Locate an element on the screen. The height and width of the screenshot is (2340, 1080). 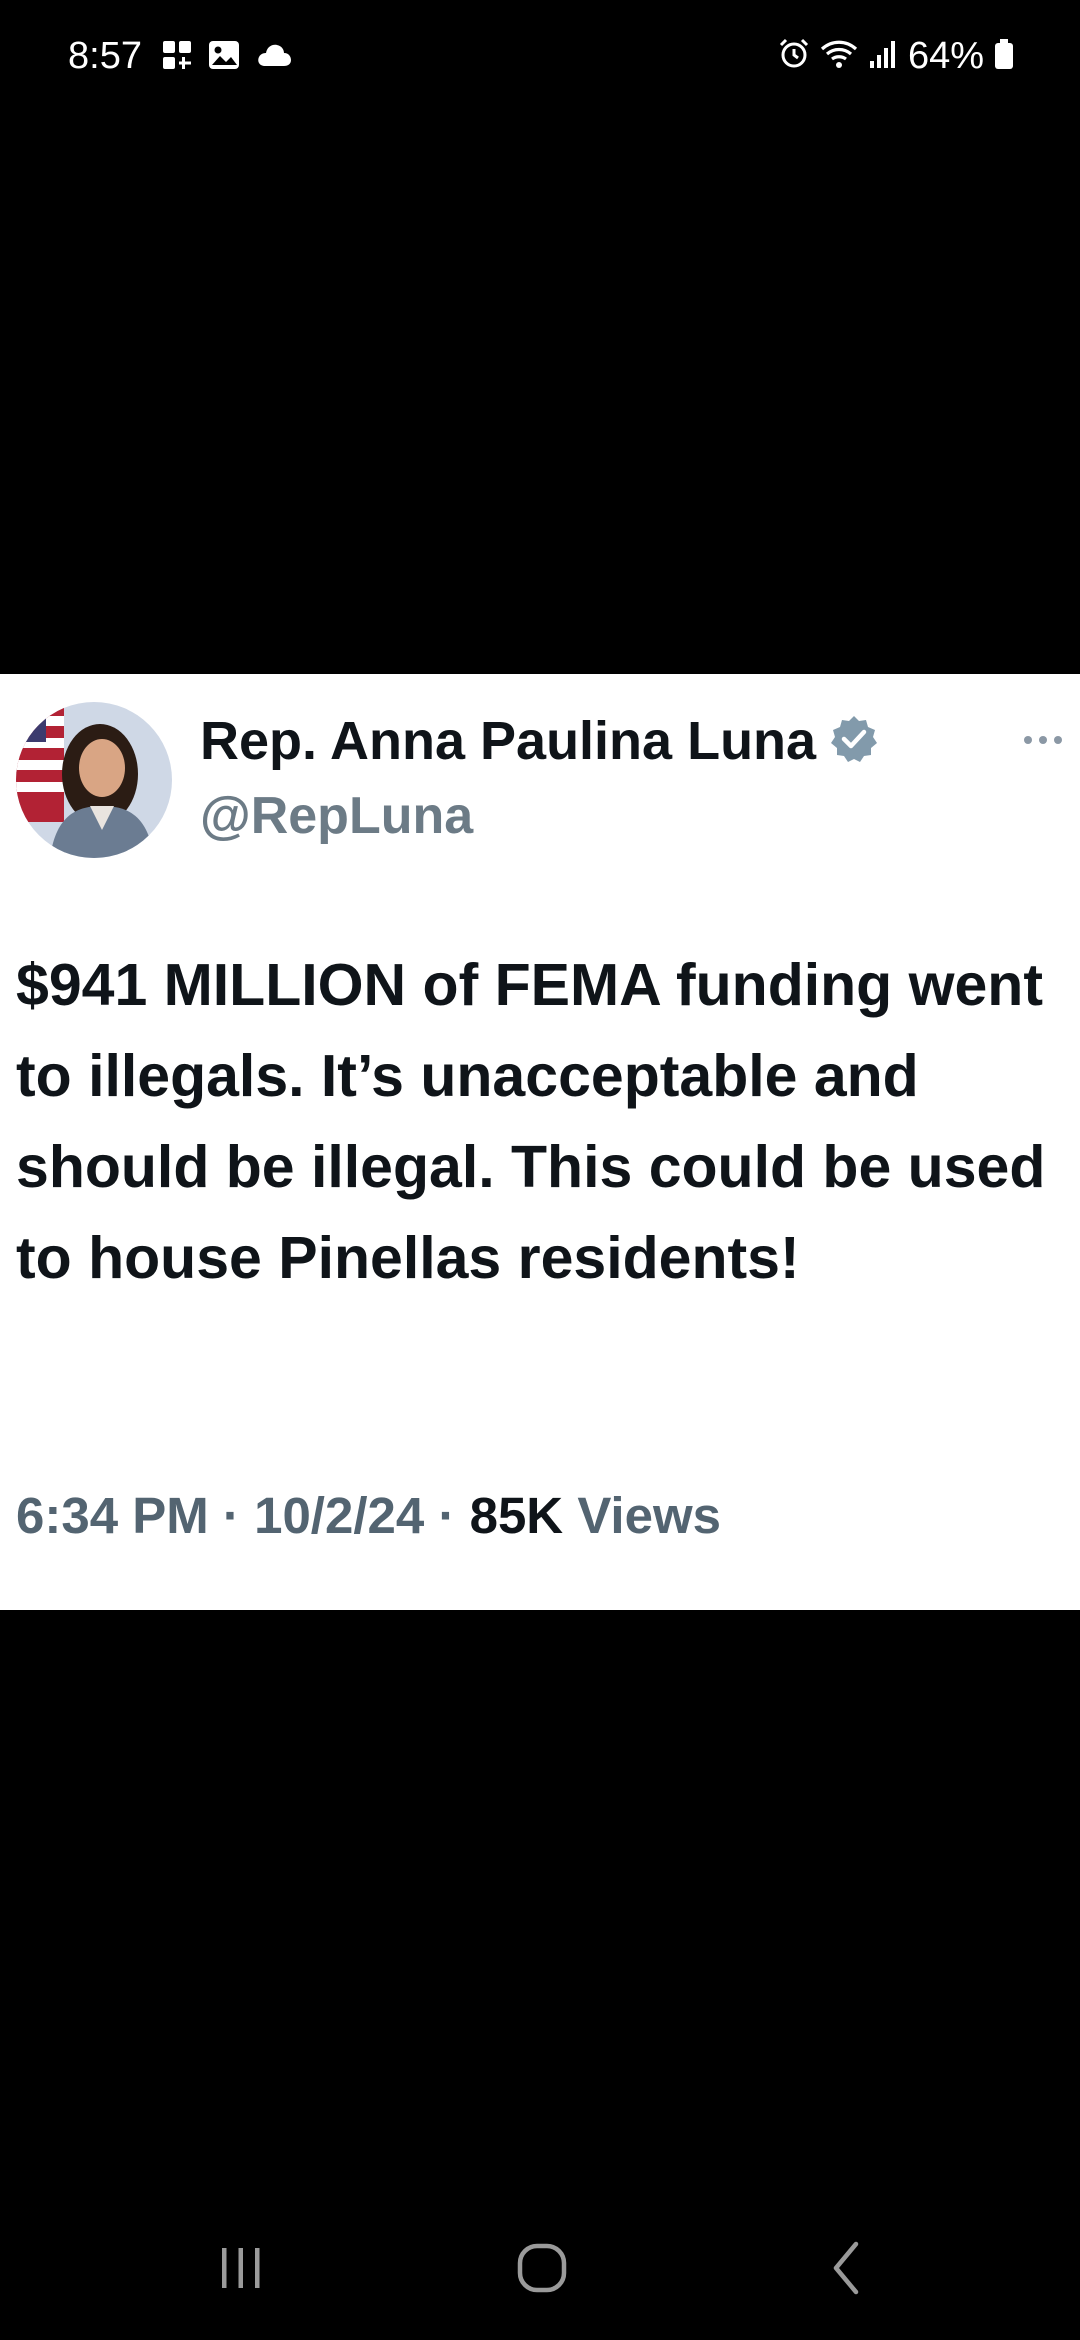
views-label: Views is located at coordinates (649, 1515).